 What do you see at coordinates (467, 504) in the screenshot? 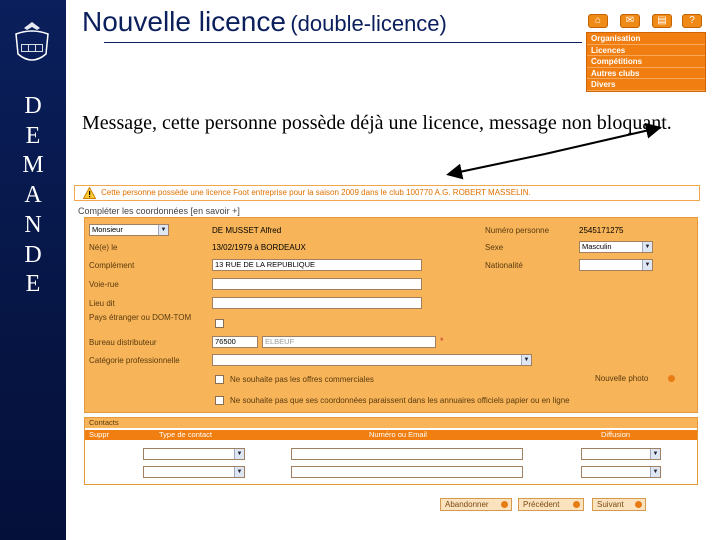
I see `abandon-label: Abandonner` at bounding box center [467, 504].